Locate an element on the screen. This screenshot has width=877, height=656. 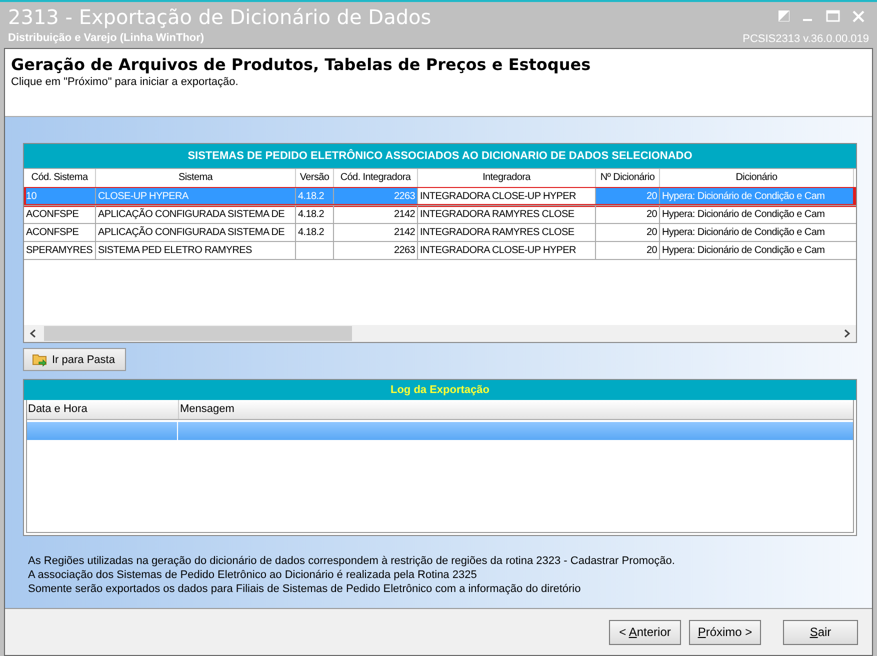
wizard-button: Próximo > is located at coordinates (725, 632).